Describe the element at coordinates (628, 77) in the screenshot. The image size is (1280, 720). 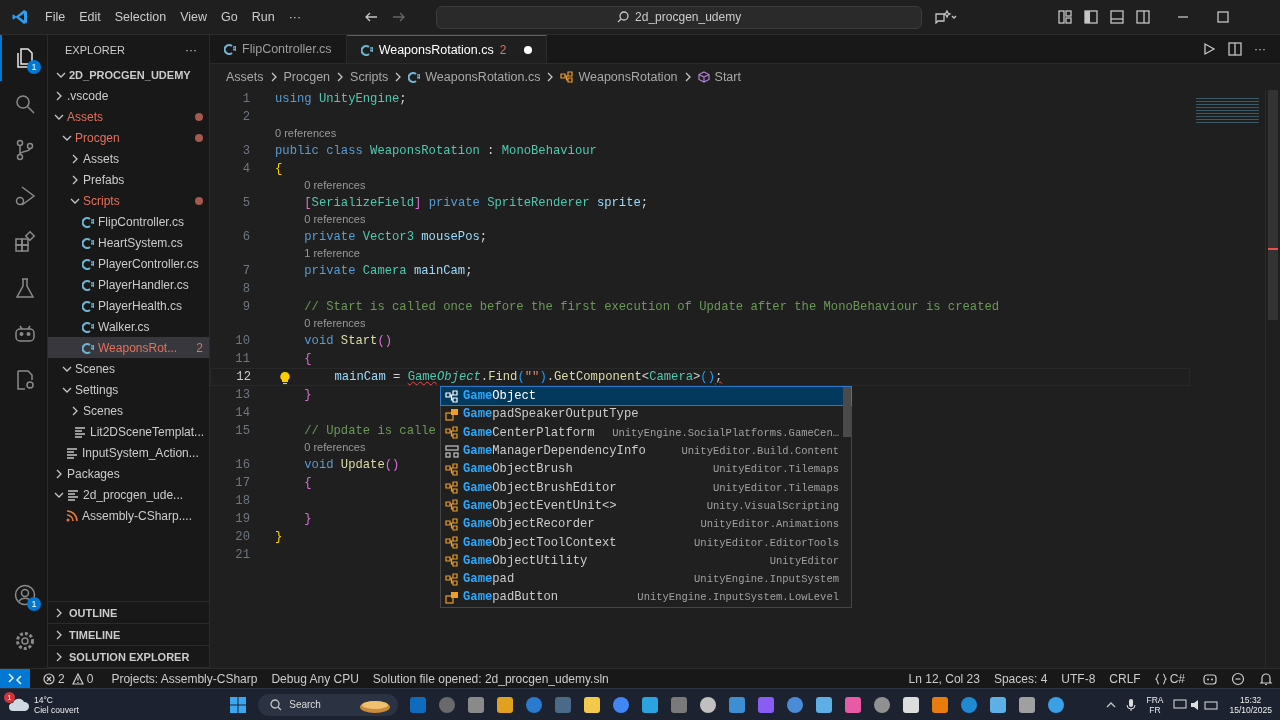
I see `breadcrumb-item: WeaponsRotation` at that location.